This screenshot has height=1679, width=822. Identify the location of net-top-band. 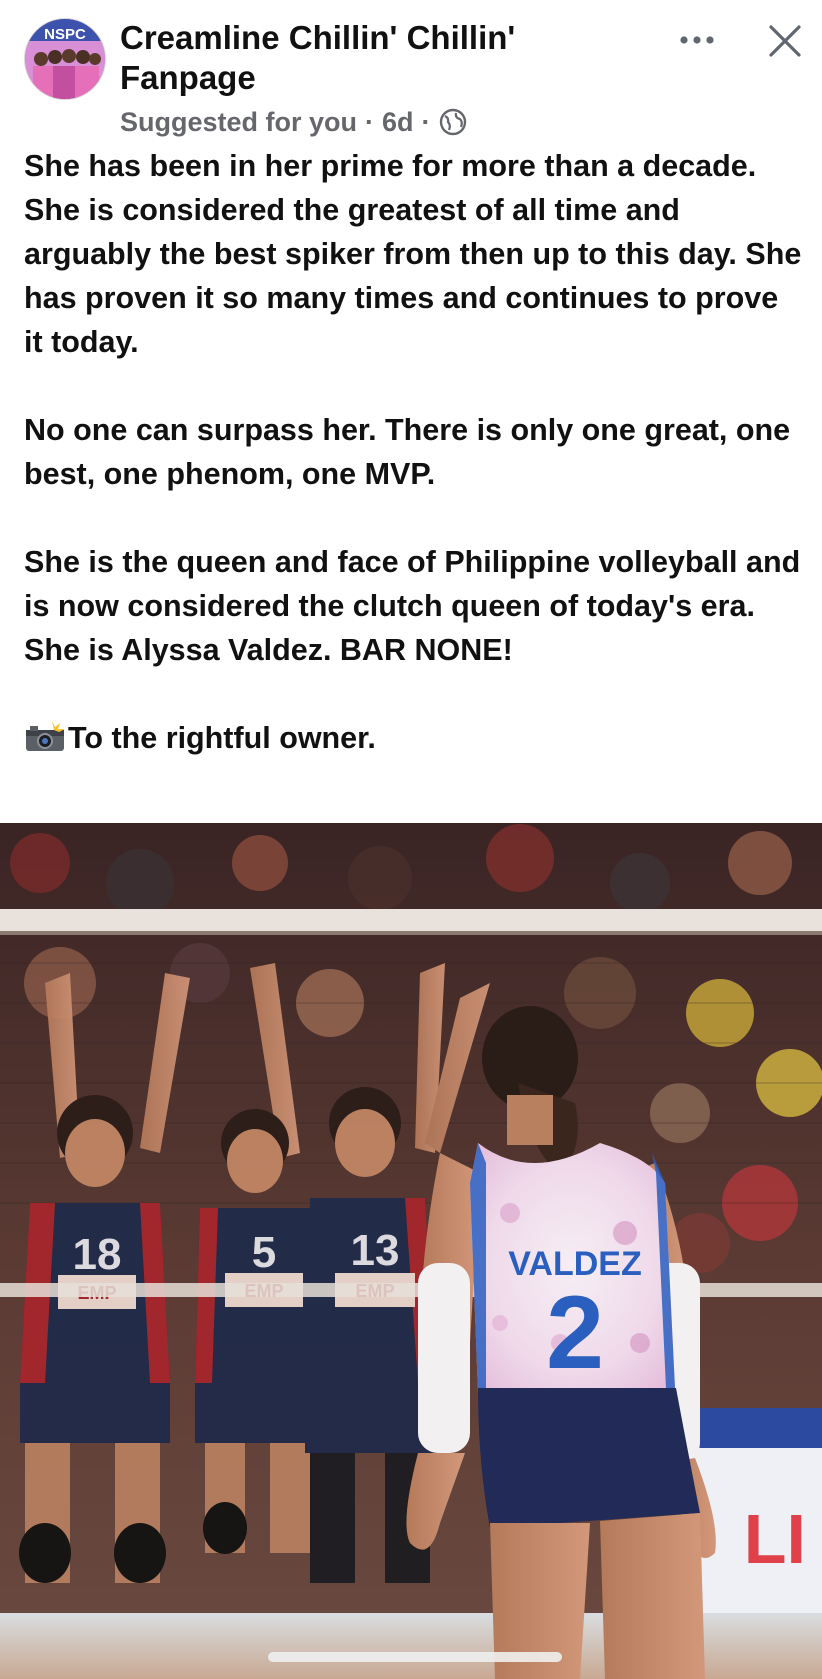
(411, 920).